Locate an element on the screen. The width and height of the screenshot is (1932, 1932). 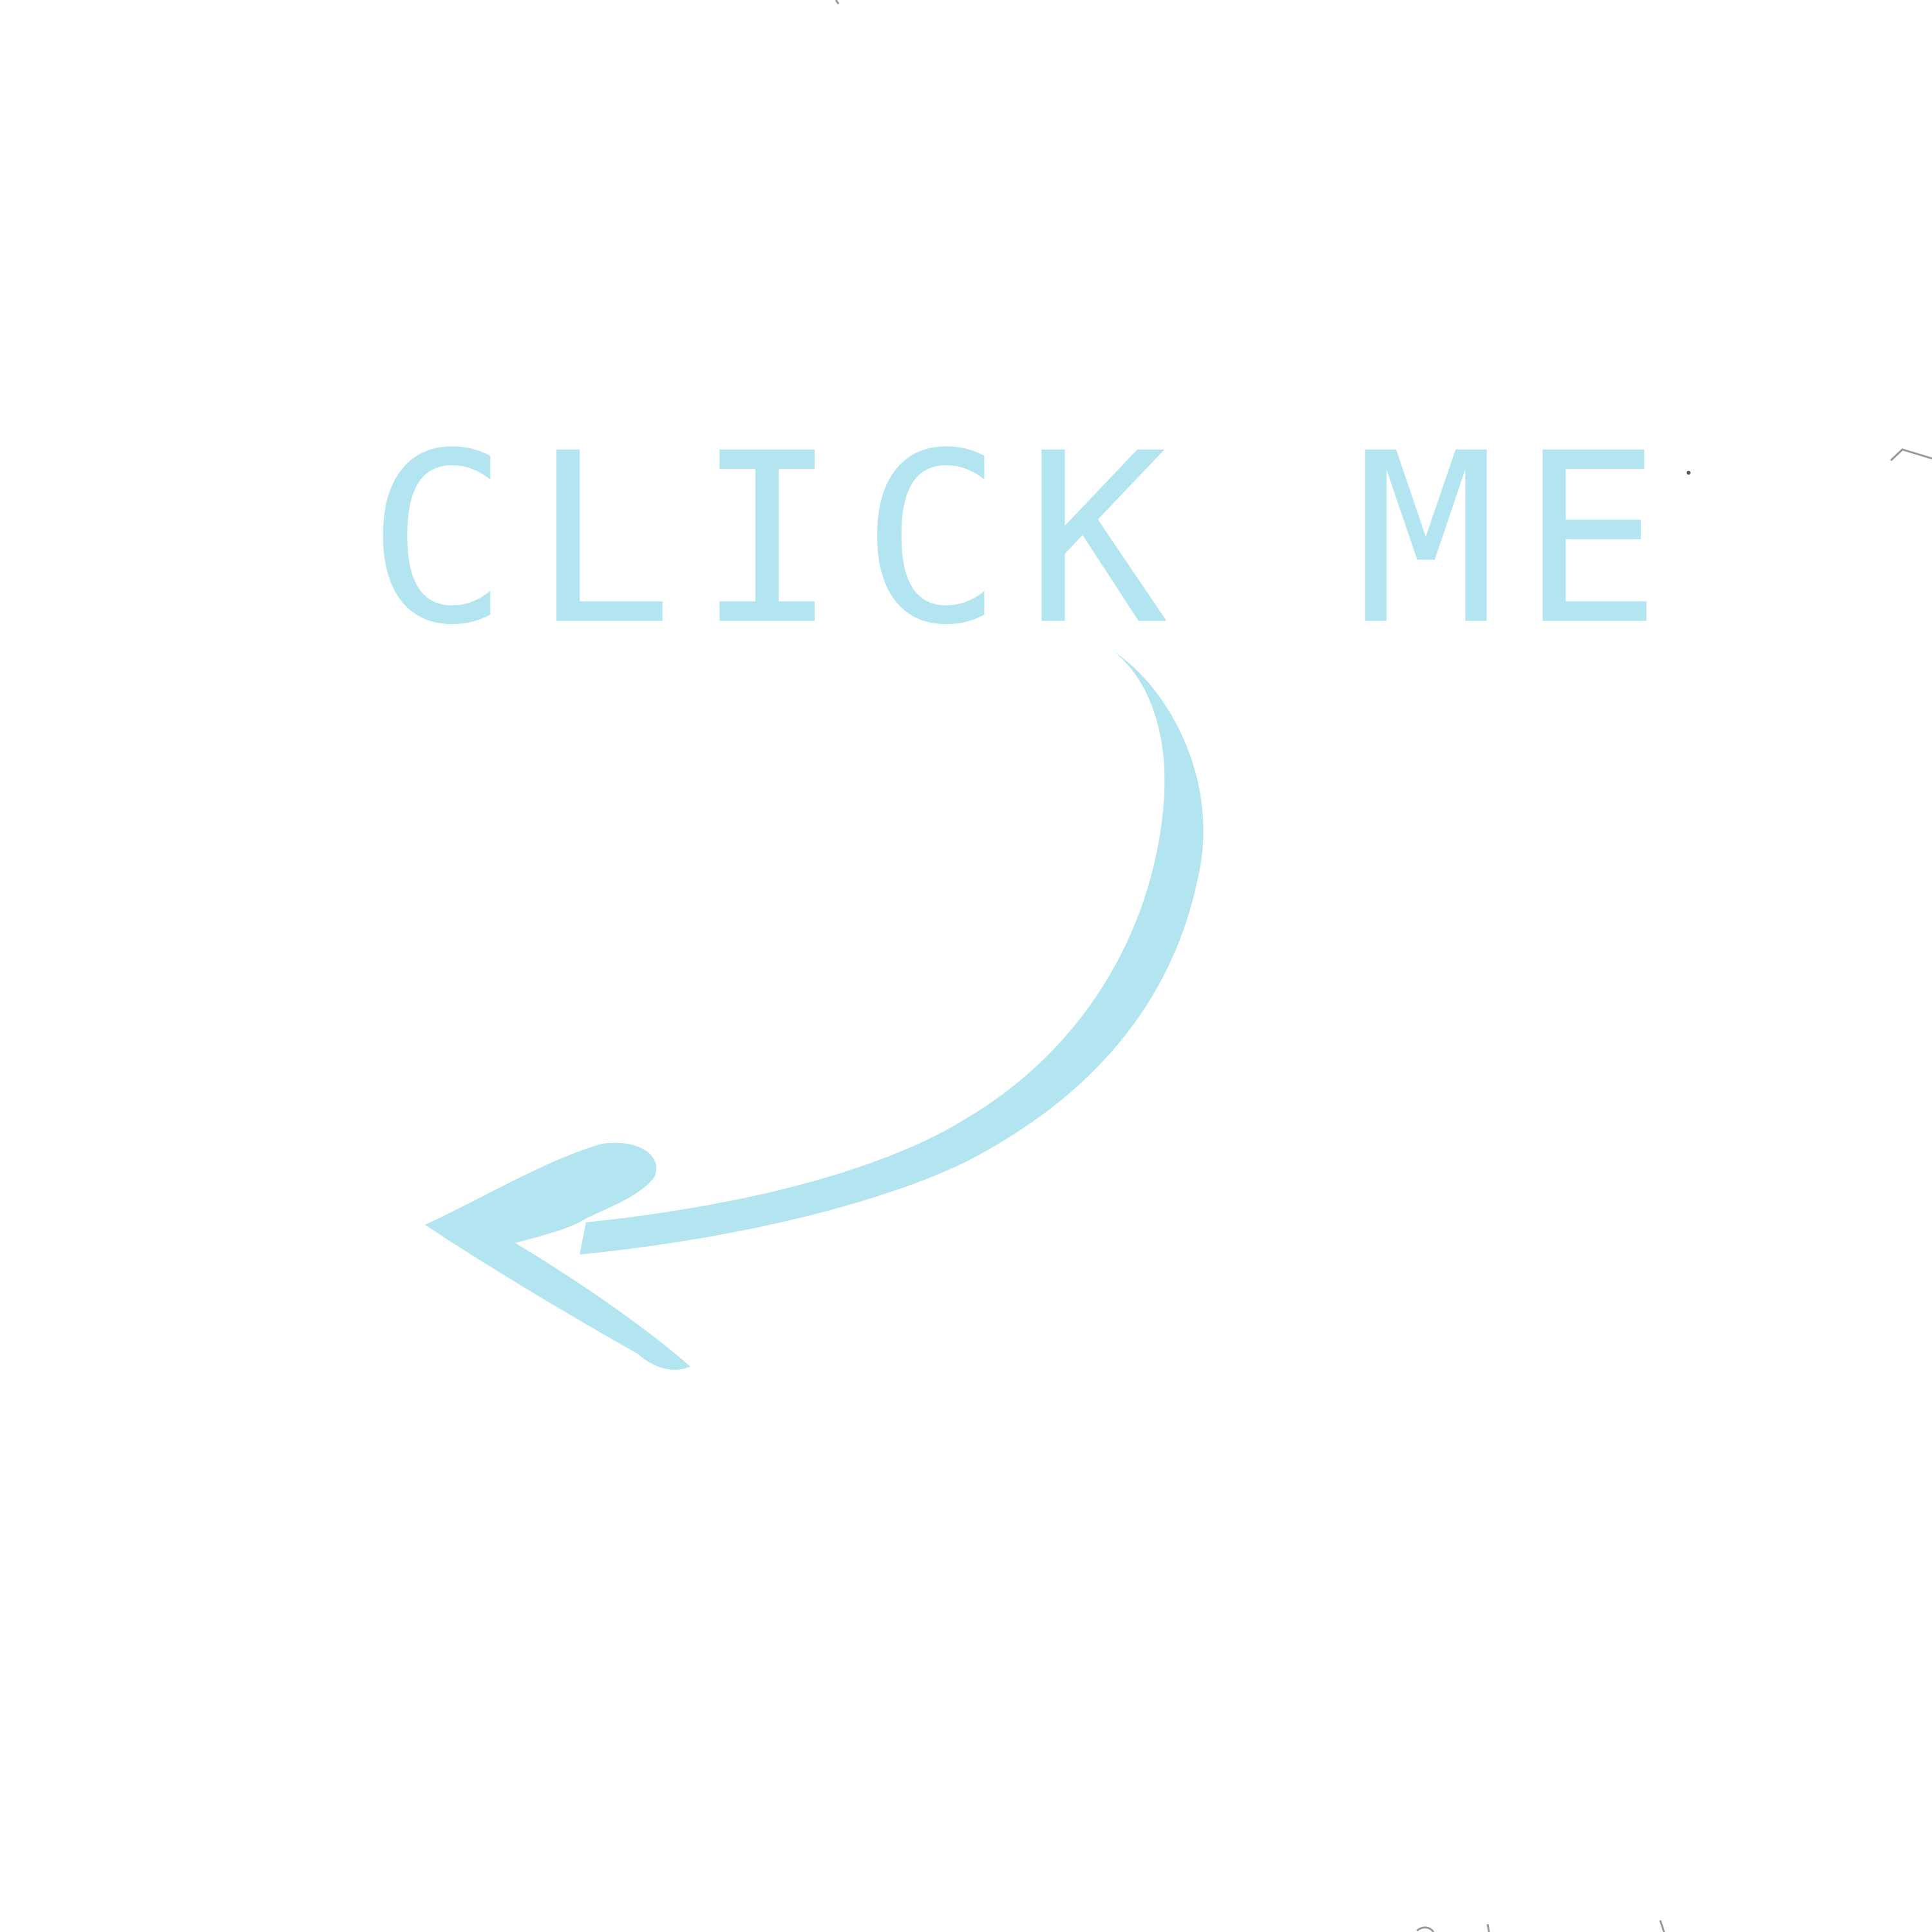
curved-arrow-left-icon is located at coordinates (814, 1011).